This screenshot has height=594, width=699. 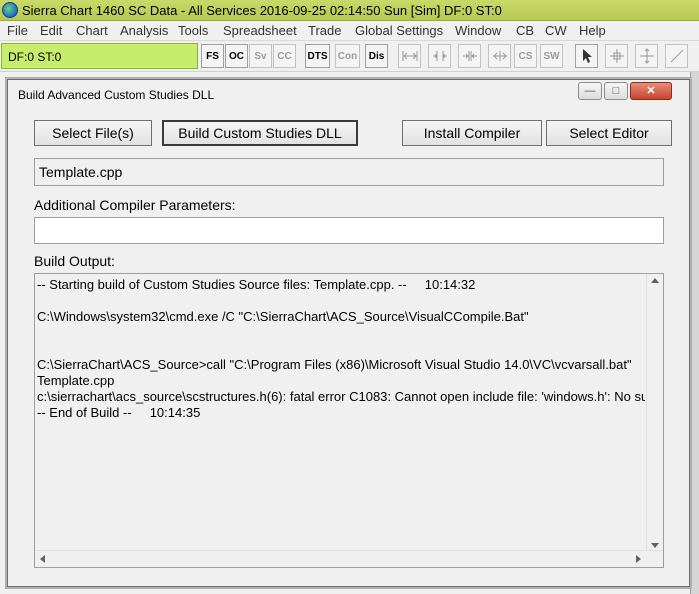 I want to click on dialog-title: Build Advanced Custom Studies DLL, so click(x=116, y=95).